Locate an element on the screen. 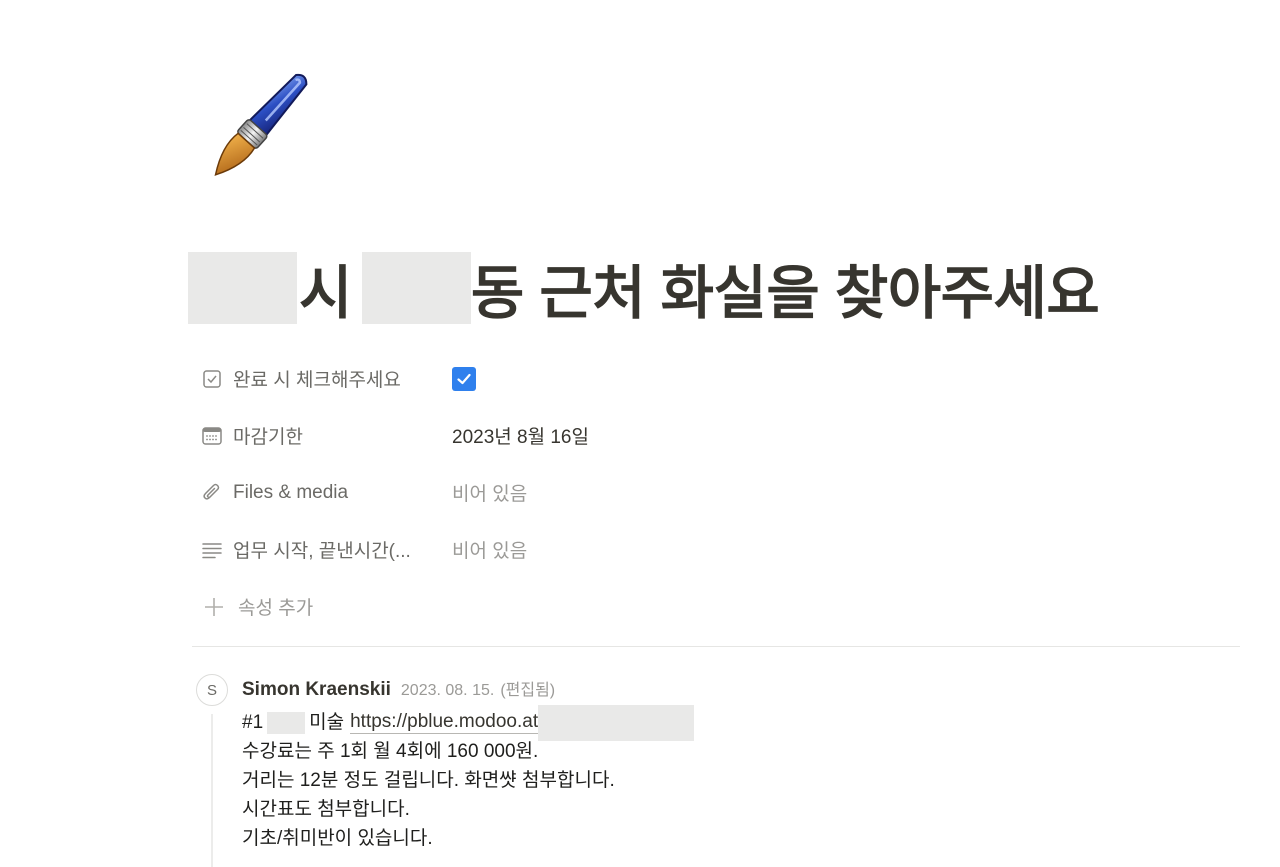 This screenshot has width=1280, height=867. checkmark-icon is located at coordinates (464, 378).